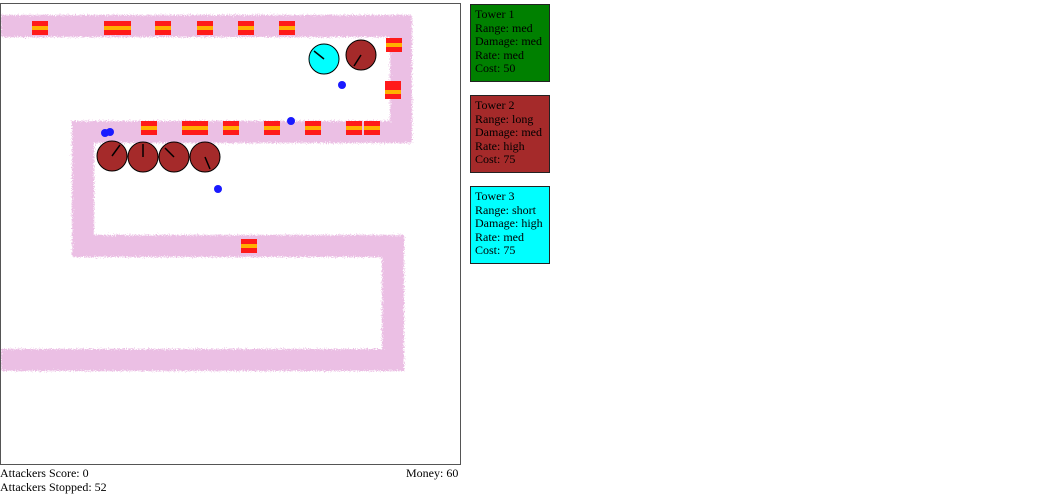  I want to click on tower-damage: Damage: high, so click(509, 223).